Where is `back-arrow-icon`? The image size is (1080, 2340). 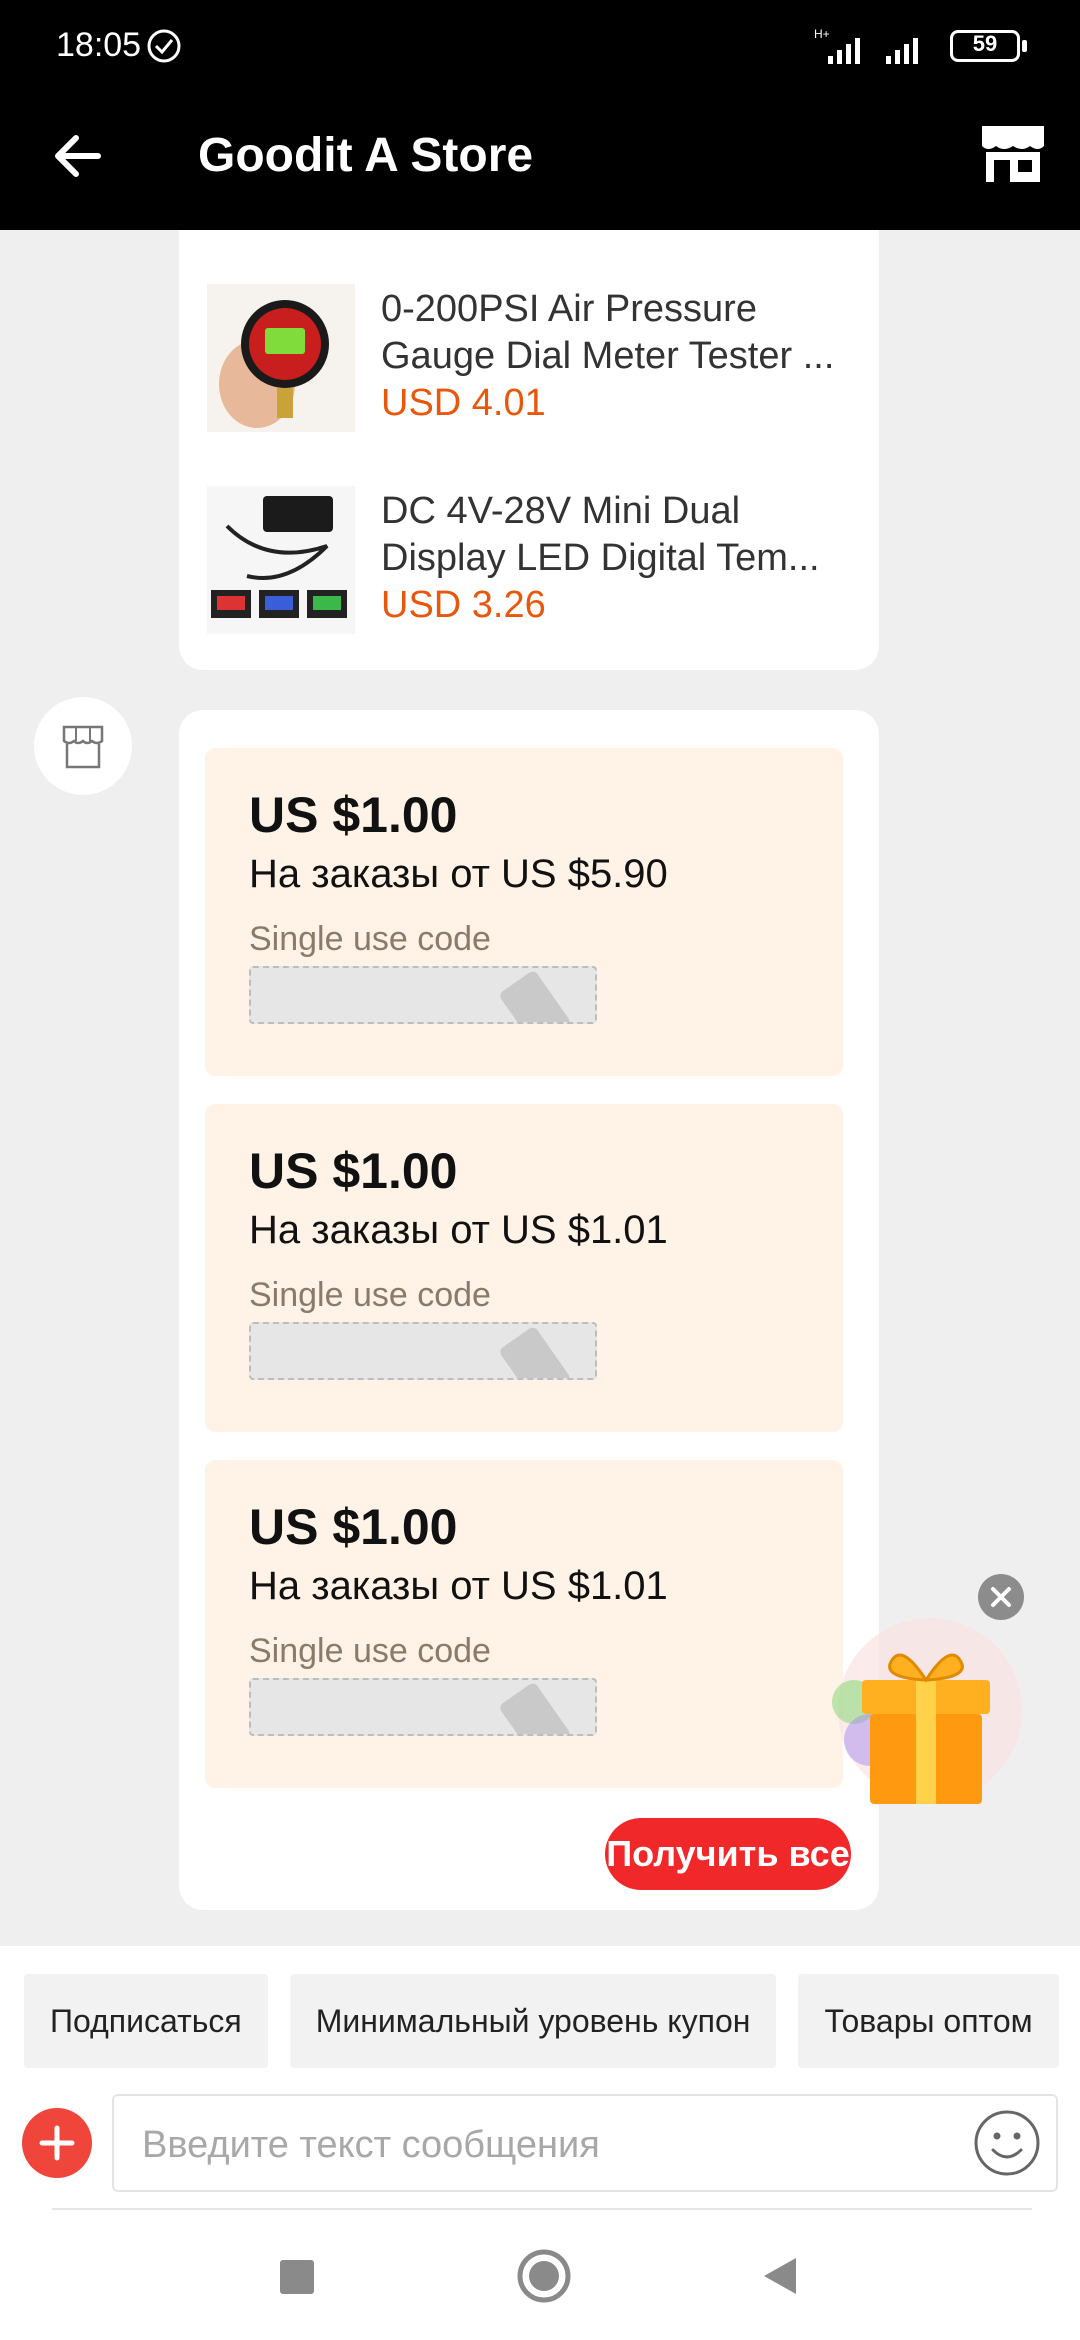 back-arrow-icon is located at coordinates (78, 156).